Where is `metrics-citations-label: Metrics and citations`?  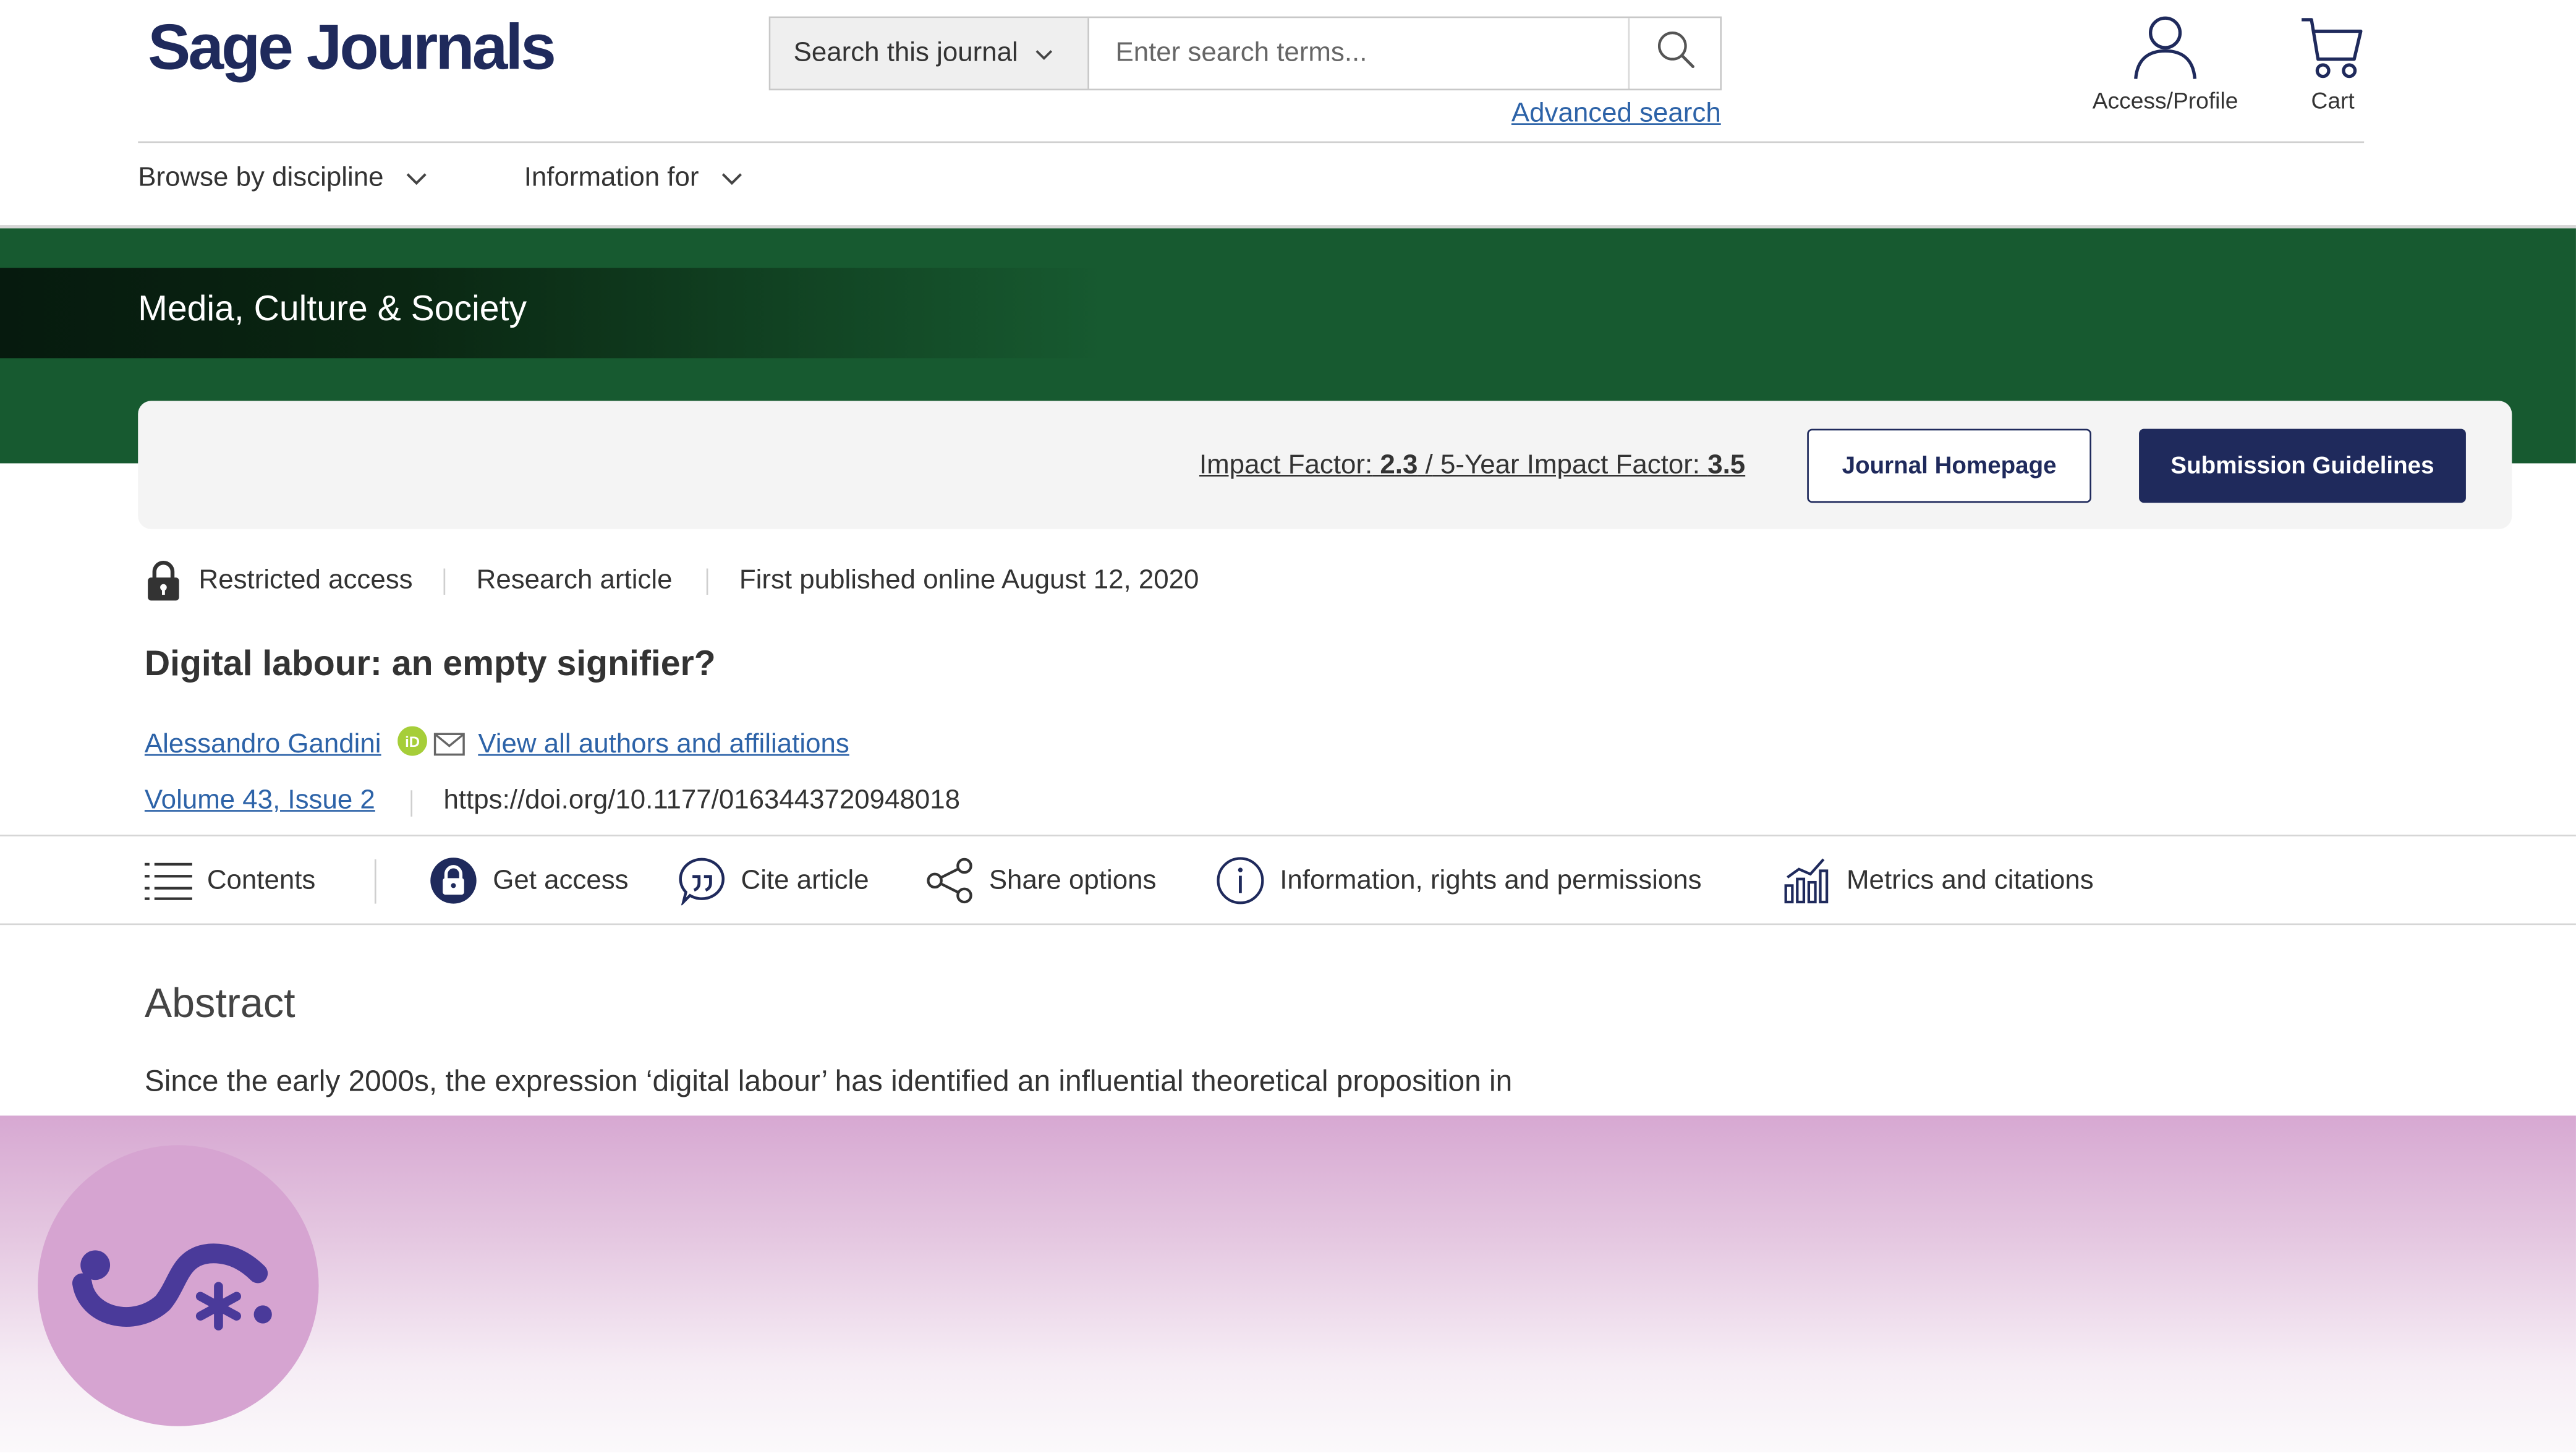
metrics-citations-label: Metrics and citations is located at coordinates (1970, 880).